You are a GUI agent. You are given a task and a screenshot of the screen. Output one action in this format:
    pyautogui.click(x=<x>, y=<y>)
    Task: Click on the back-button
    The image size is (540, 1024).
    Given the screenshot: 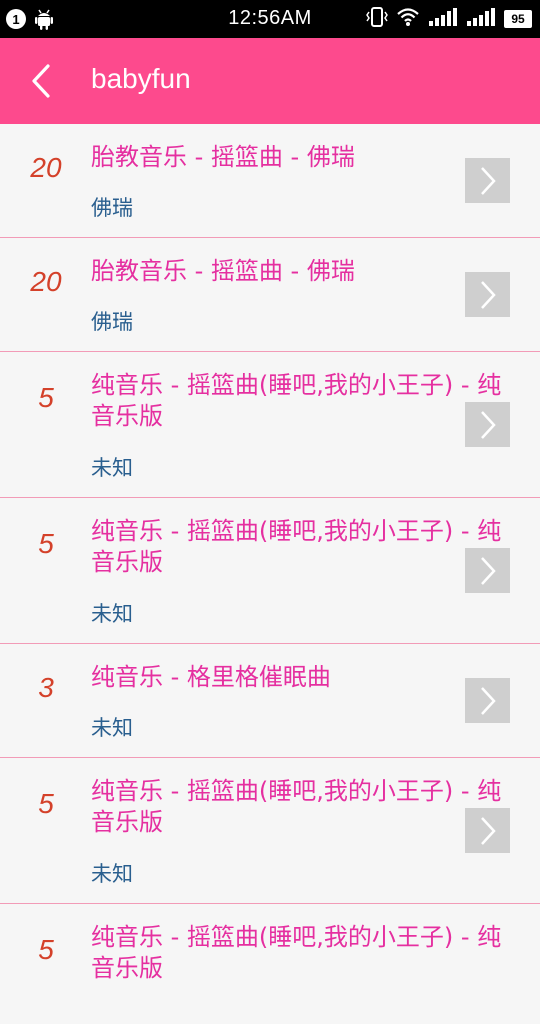 What is the action you would take?
    pyautogui.click(x=44, y=81)
    